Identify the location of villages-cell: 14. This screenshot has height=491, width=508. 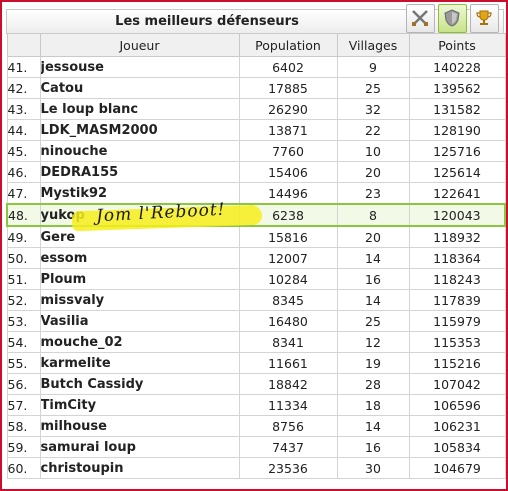
(373, 258).